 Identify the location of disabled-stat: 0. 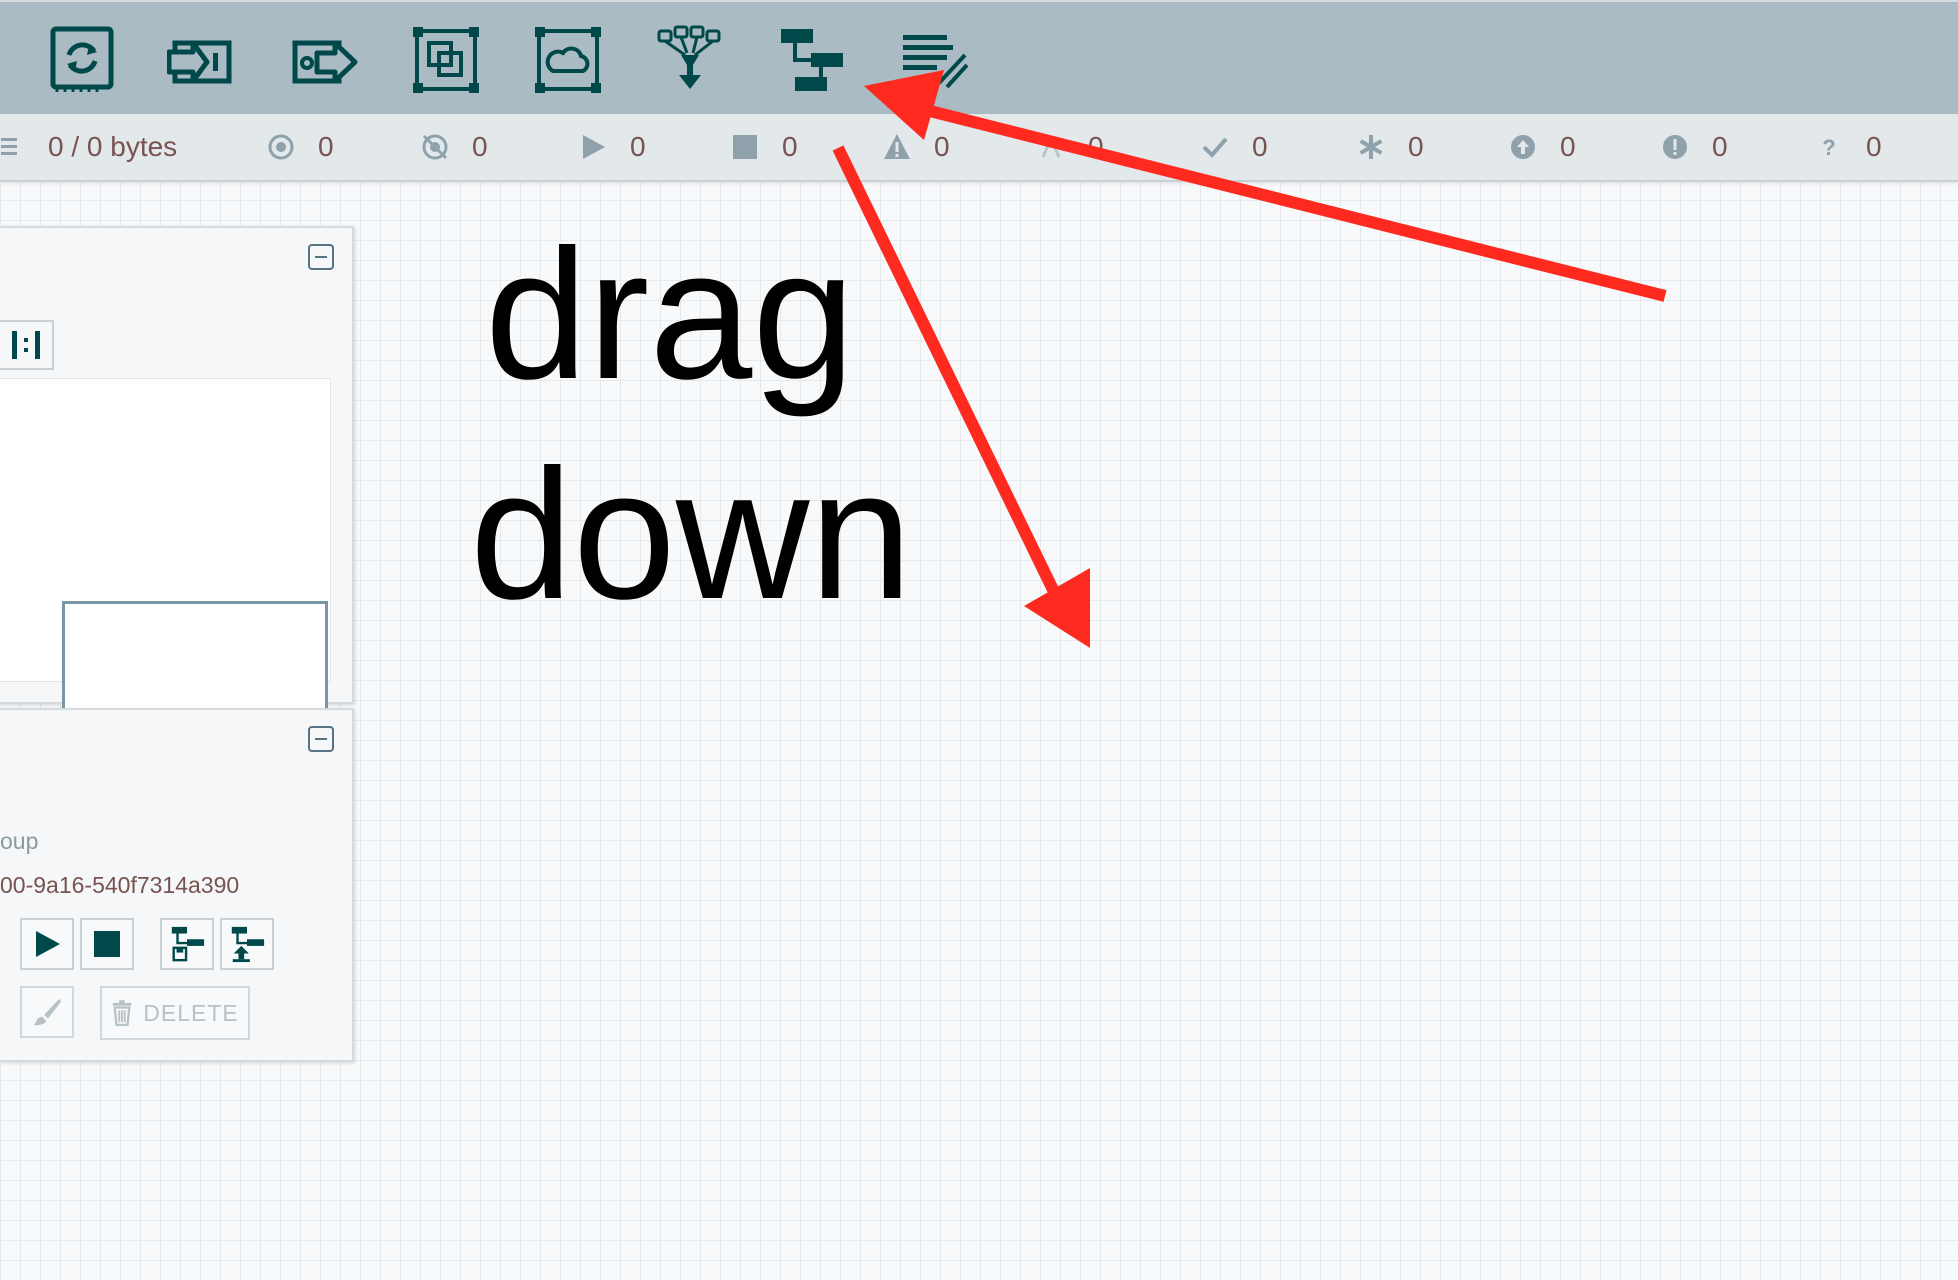
(1070, 147).